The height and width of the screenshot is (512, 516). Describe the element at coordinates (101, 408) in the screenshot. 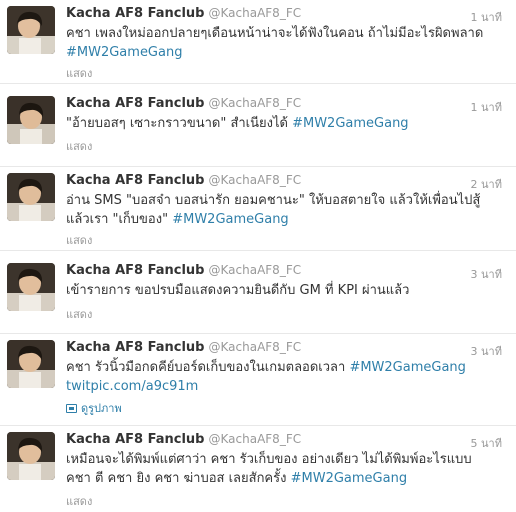

I see `view-photo-label: ดูรูปภาพ` at that location.